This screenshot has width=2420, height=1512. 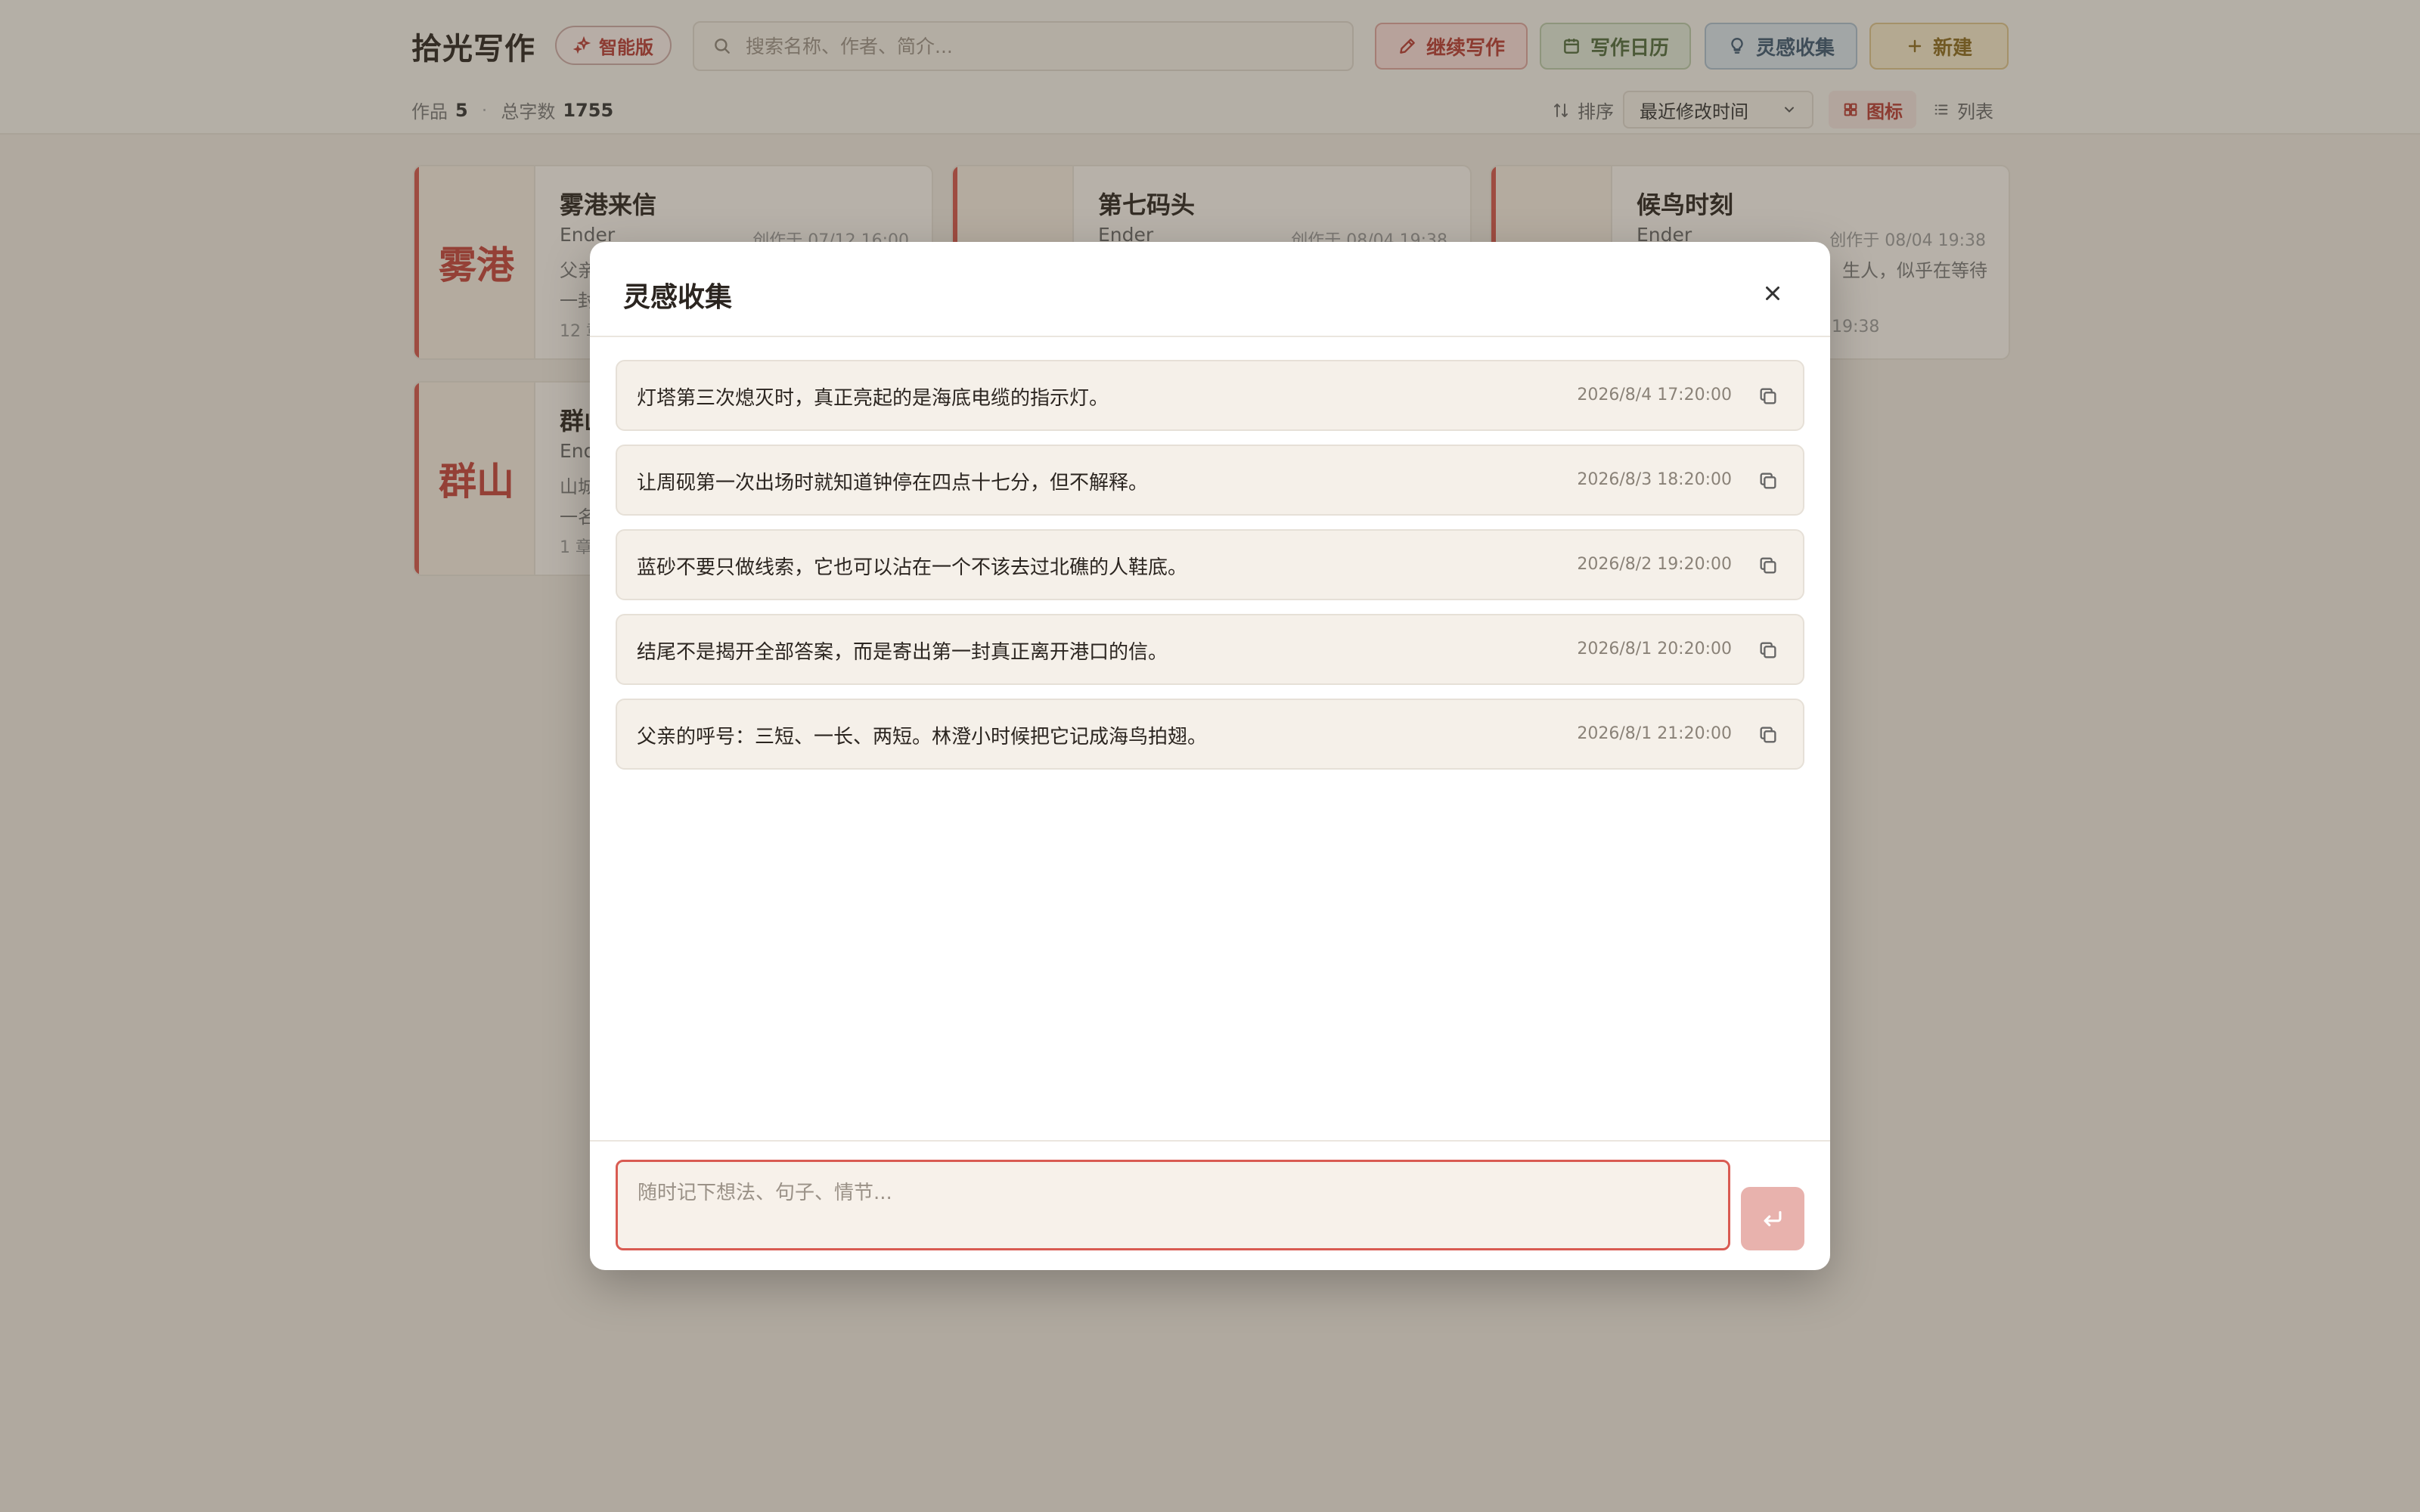 I want to click on idea-text: 蓝砂不要只做线索，它也可以沾在一个不该去过北礁的人鞋底。, so click(x=912, y=567).